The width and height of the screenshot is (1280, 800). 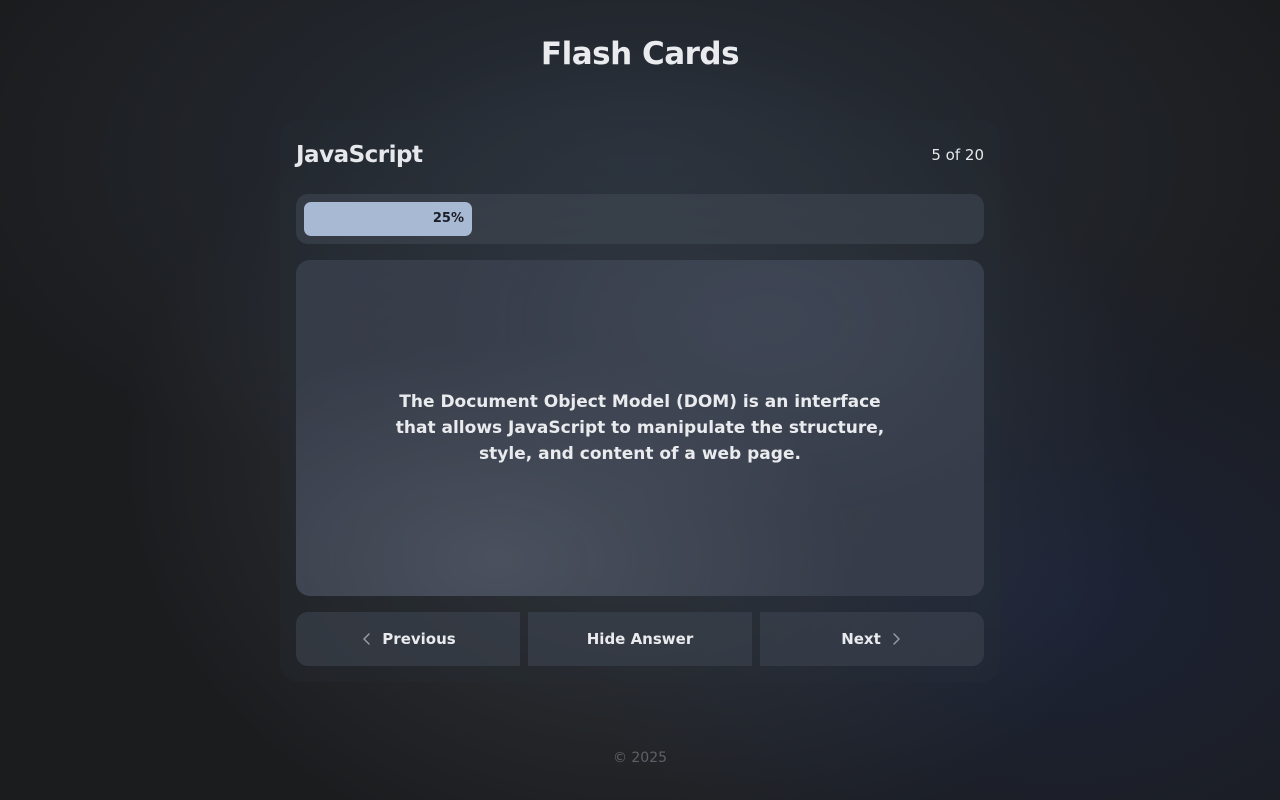 I want to click on card-controls: Previous Hide Answer Next, so click(x=640, y=639).